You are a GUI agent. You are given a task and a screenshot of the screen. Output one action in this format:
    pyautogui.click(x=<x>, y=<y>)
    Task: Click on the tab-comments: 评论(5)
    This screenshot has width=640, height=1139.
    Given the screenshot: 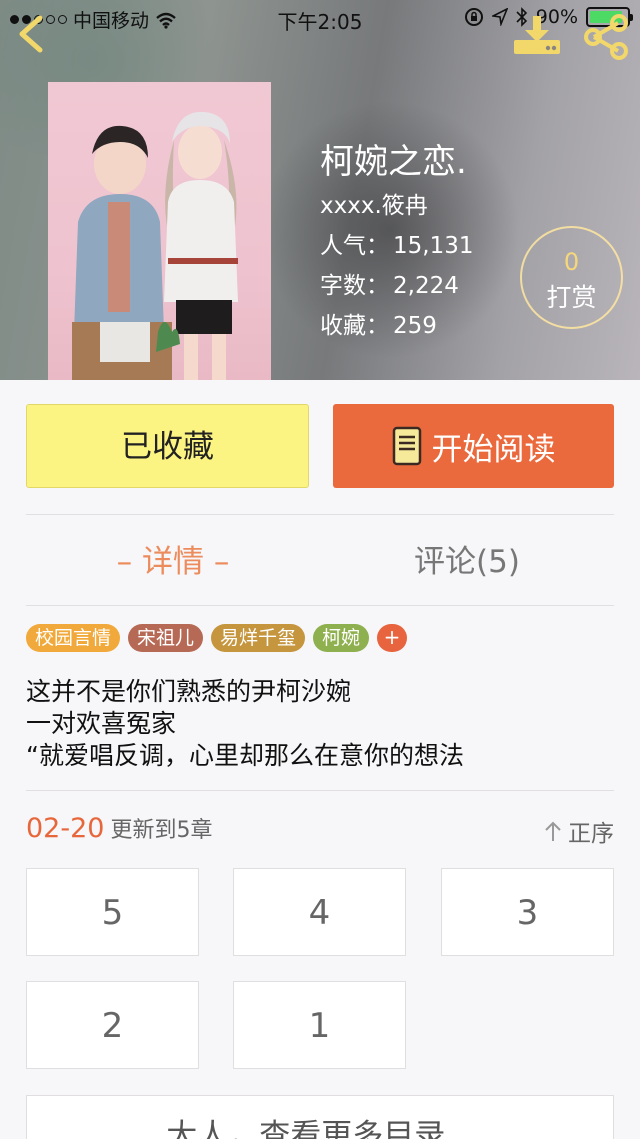 What is the action you would take?
    pyautogui.click(x=467, y=558)
    